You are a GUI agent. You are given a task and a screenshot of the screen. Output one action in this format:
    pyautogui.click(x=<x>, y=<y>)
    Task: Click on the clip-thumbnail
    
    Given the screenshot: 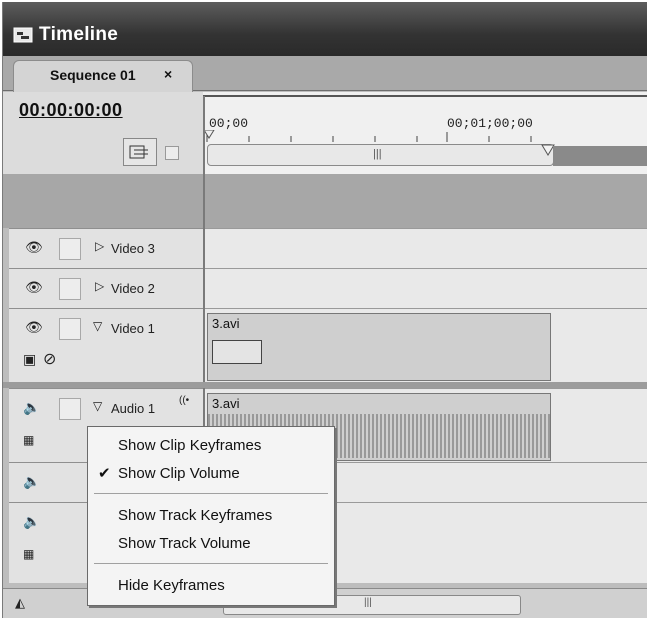 What is the action you would take?
    pyautogui.click(x=237, y=352)
    